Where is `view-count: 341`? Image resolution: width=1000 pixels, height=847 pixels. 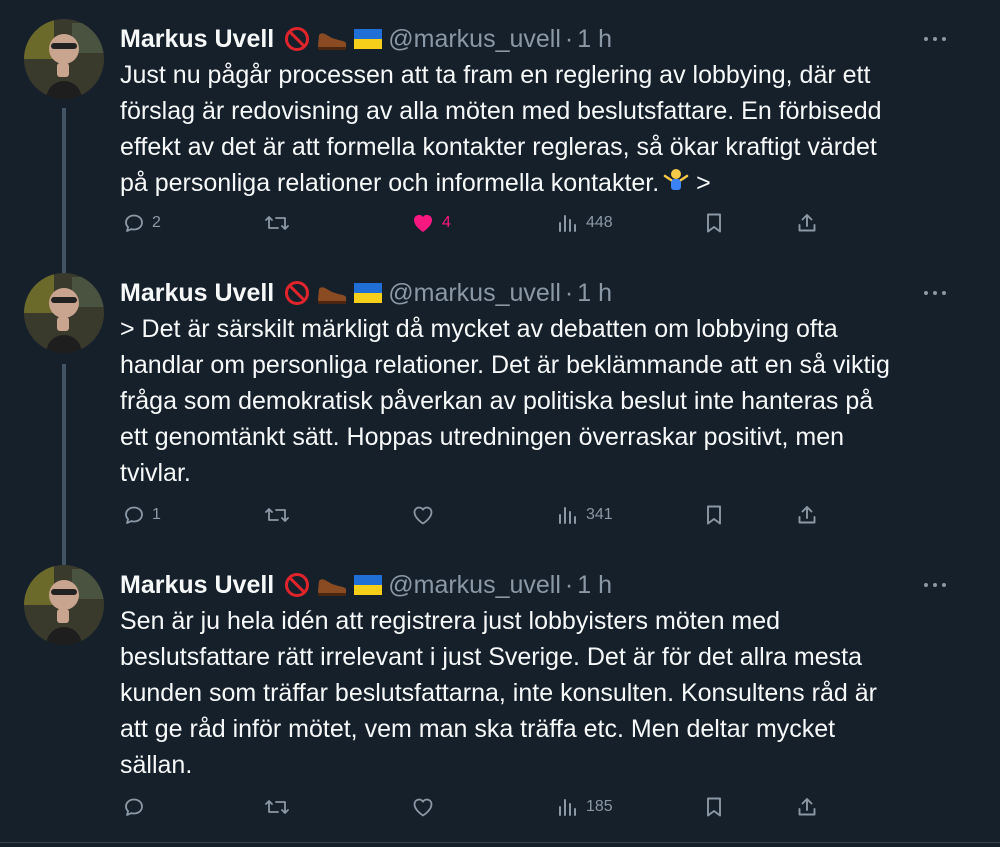 view-count: 341 is located at coordinates (599, 514).